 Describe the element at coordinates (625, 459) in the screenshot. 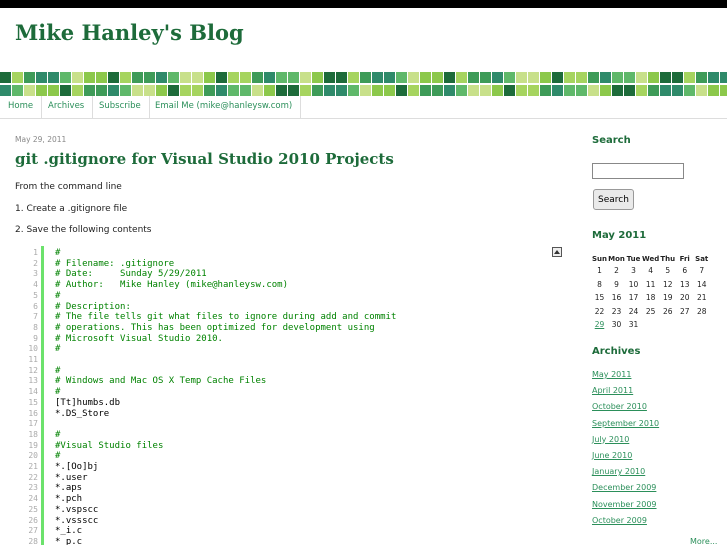

I see `archive-link: June 2010` at that location.